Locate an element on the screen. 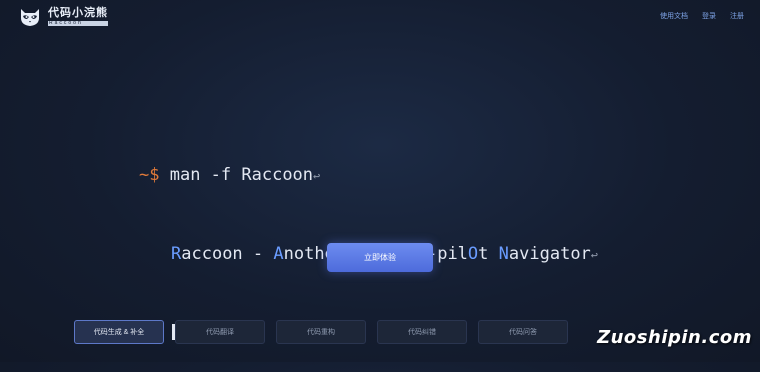 Image resolution: width=760 pixels, height=372 pixels. acronym-letter: N is located at coordinates (503, 254).